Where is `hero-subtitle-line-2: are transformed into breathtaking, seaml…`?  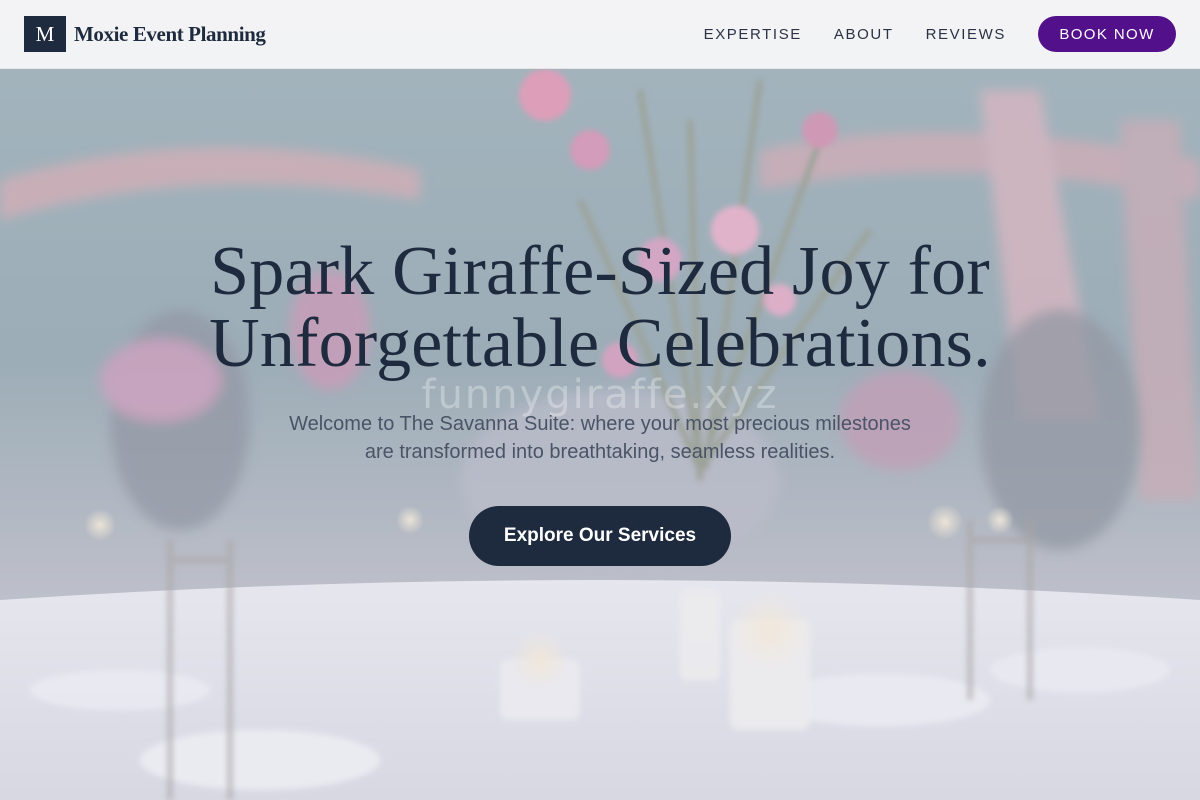 hero-subtitle-line-2: are transformed into breathtaking, seaml… is located at coordinates (600, 452).